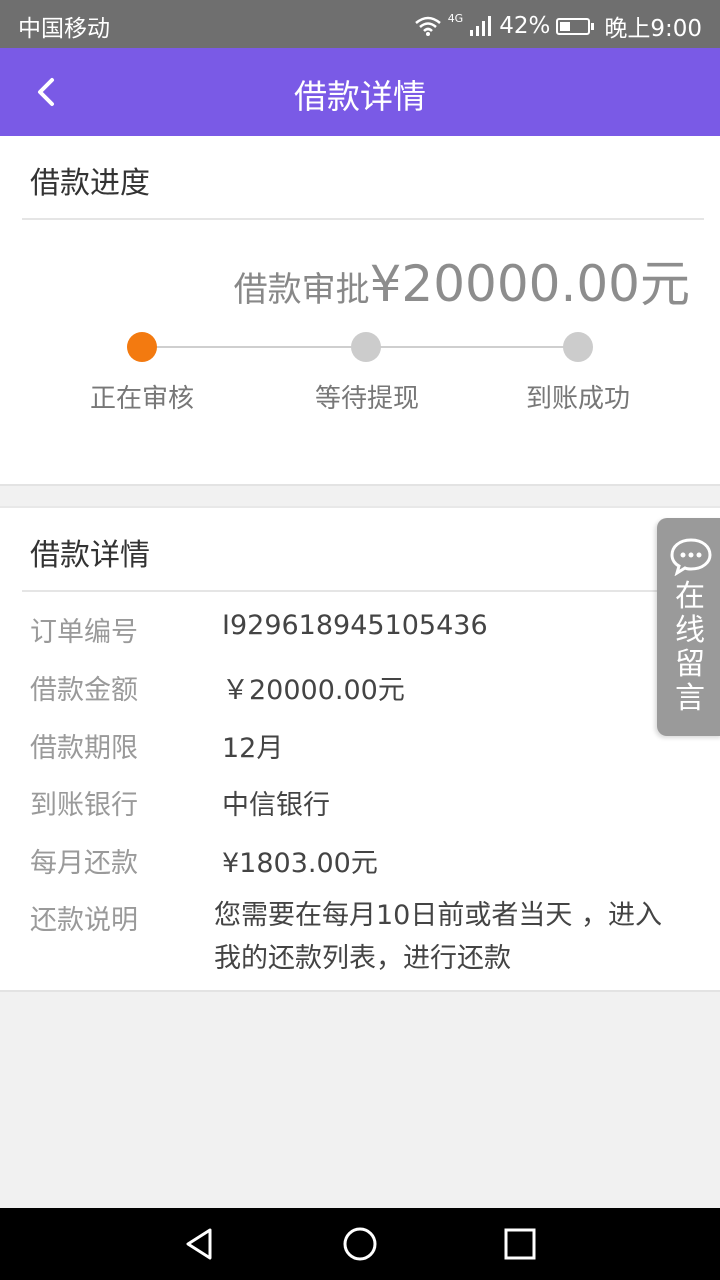 Image resolution: width=720 pixels, height=1280 pixels. Describe the element at coordinates (84, 920) in the screenshot. I see `row-label-repayment-note: 还款说明` at that location.